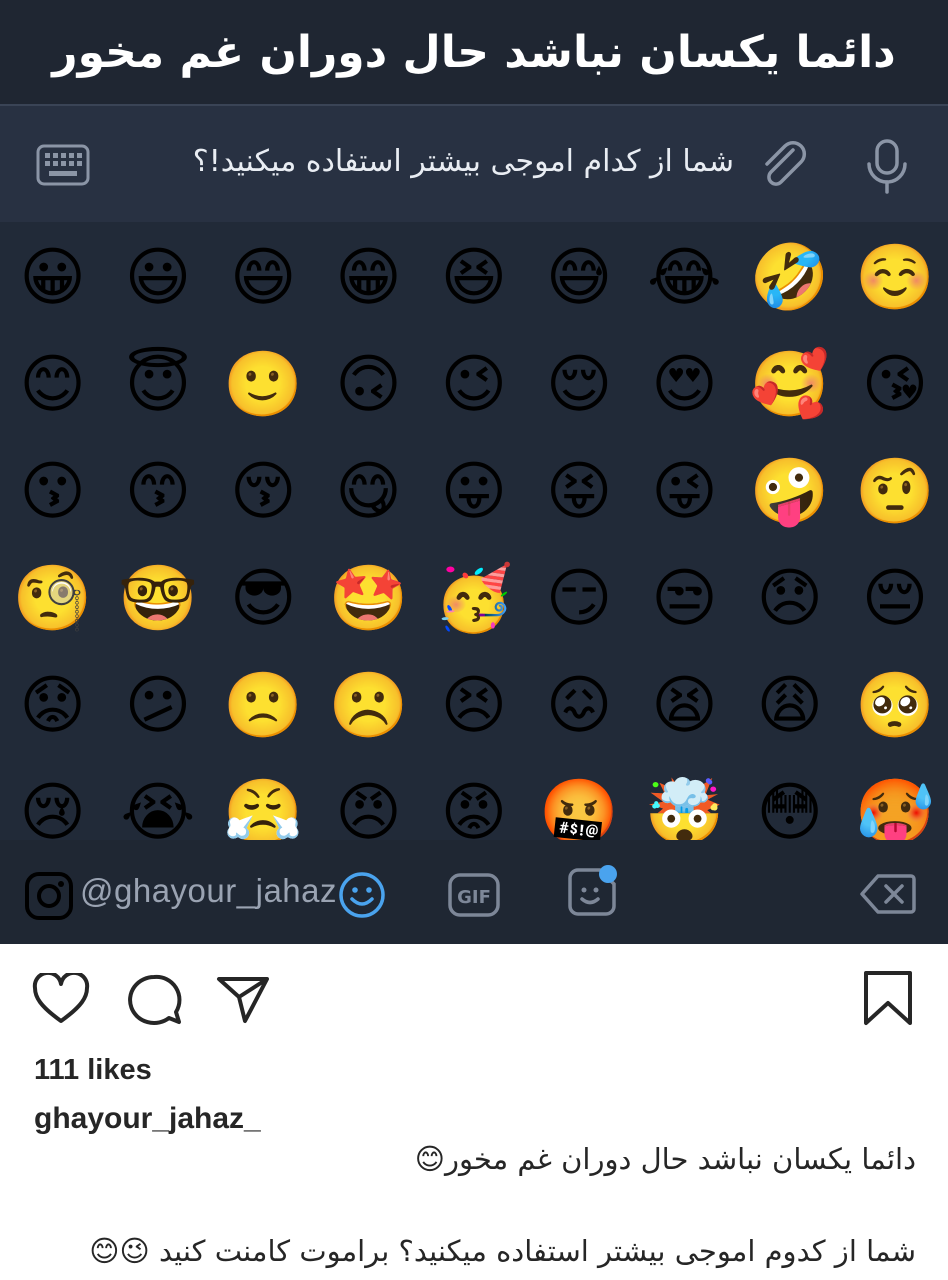  I want to click on sticker-tab-icon, so click(592, 894).